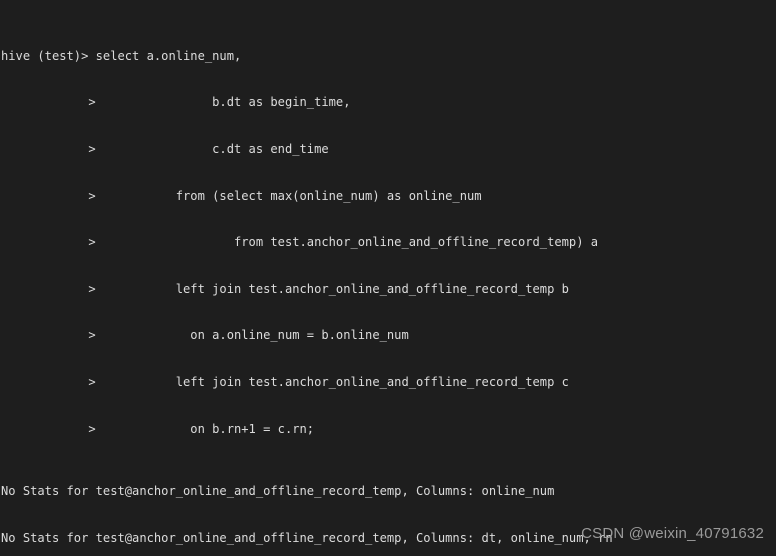 The height and width of the screenshot is (556, 776). What do you see at coordinates (672, 533) in the screenshot?
I see `csdn-watermark: CSDN @weixin_40791632` at bounding box center [672, 533].